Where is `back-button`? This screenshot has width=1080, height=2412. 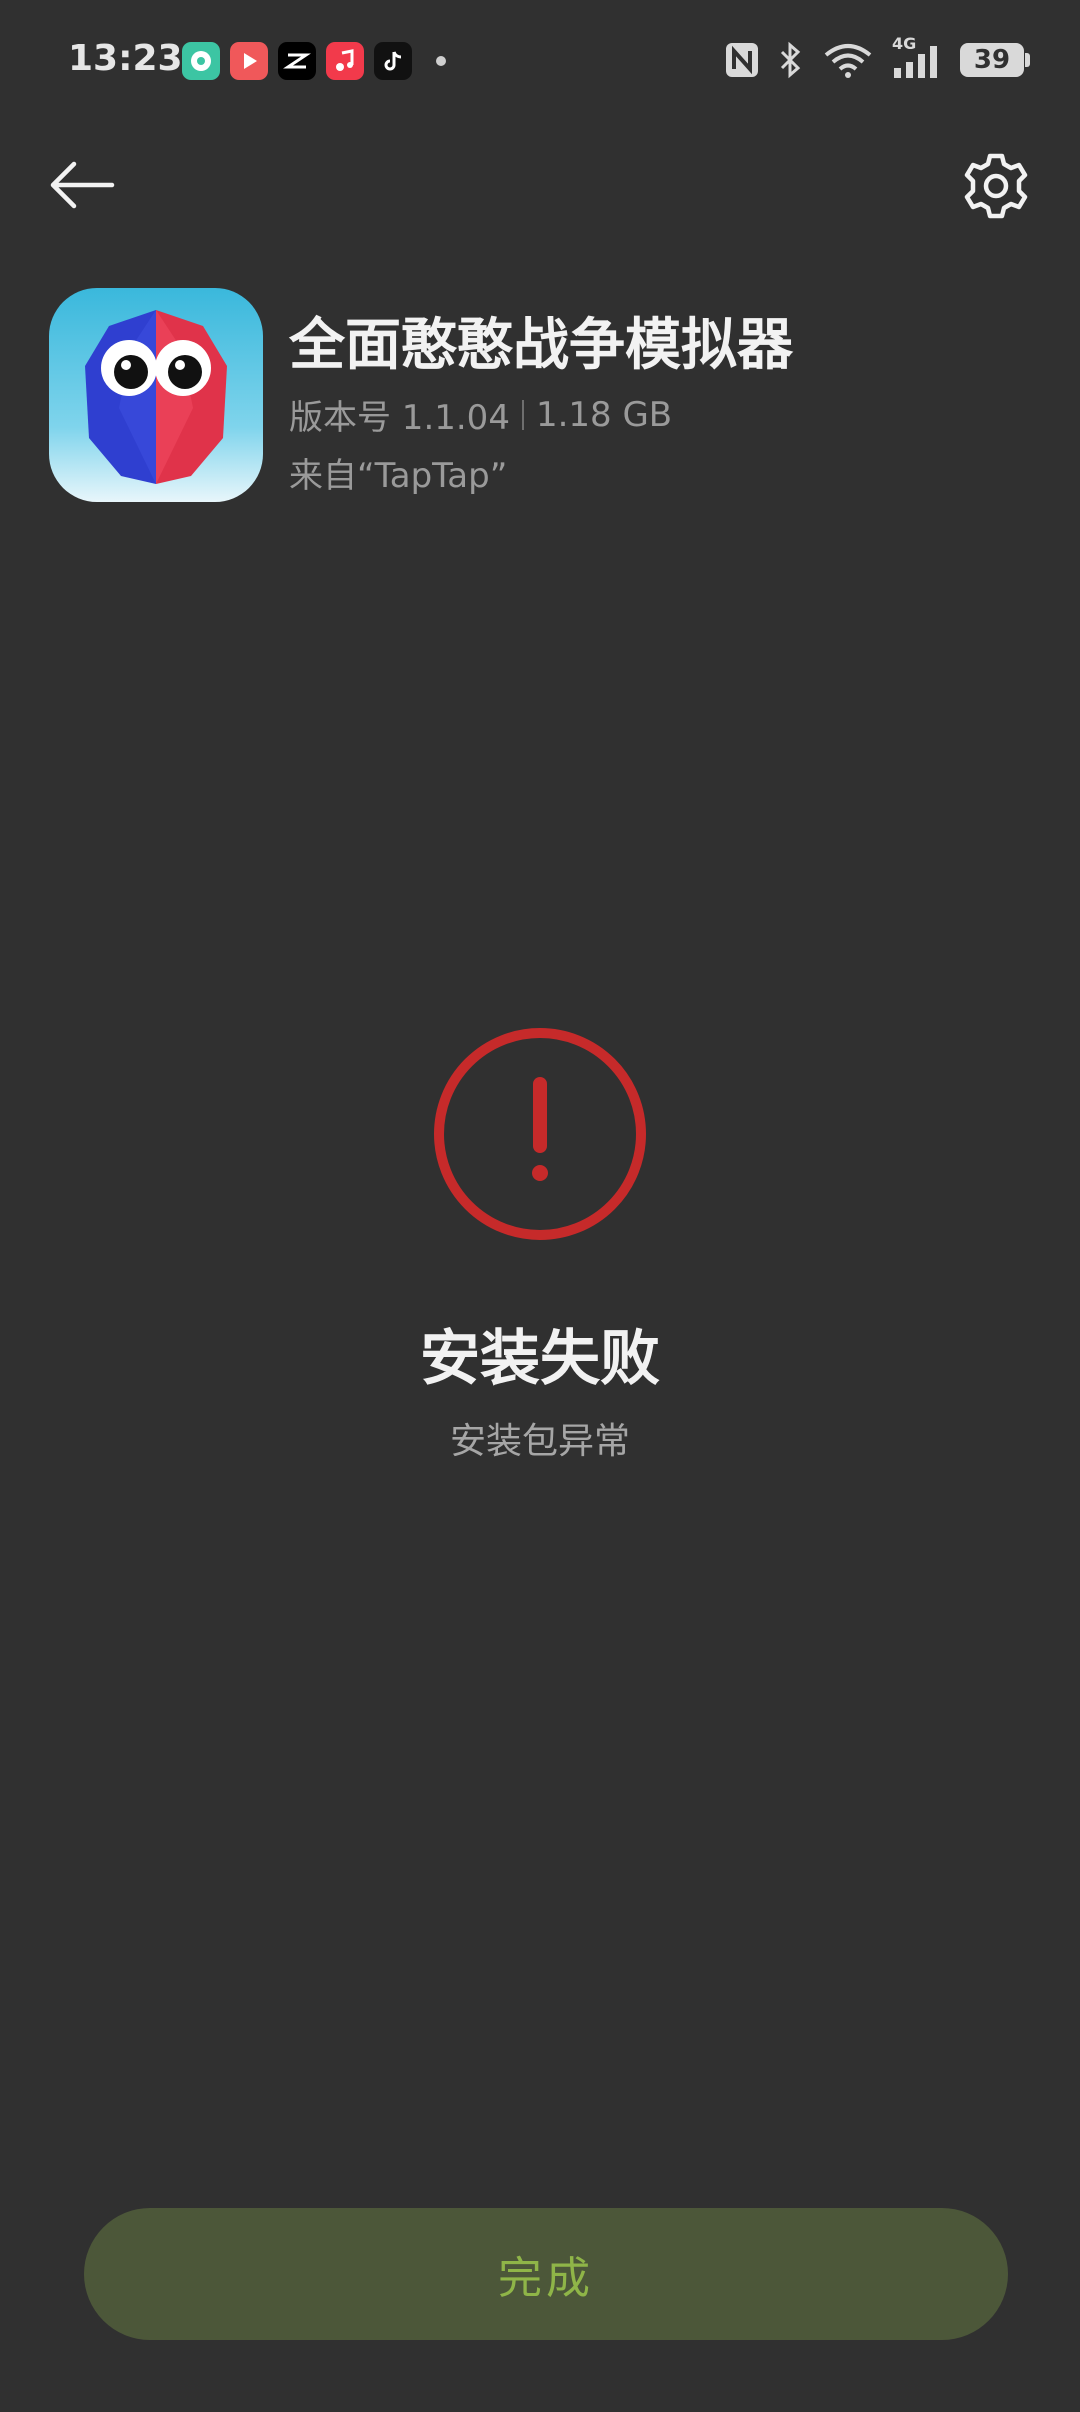
back-button is located at coordinates (86, 185).